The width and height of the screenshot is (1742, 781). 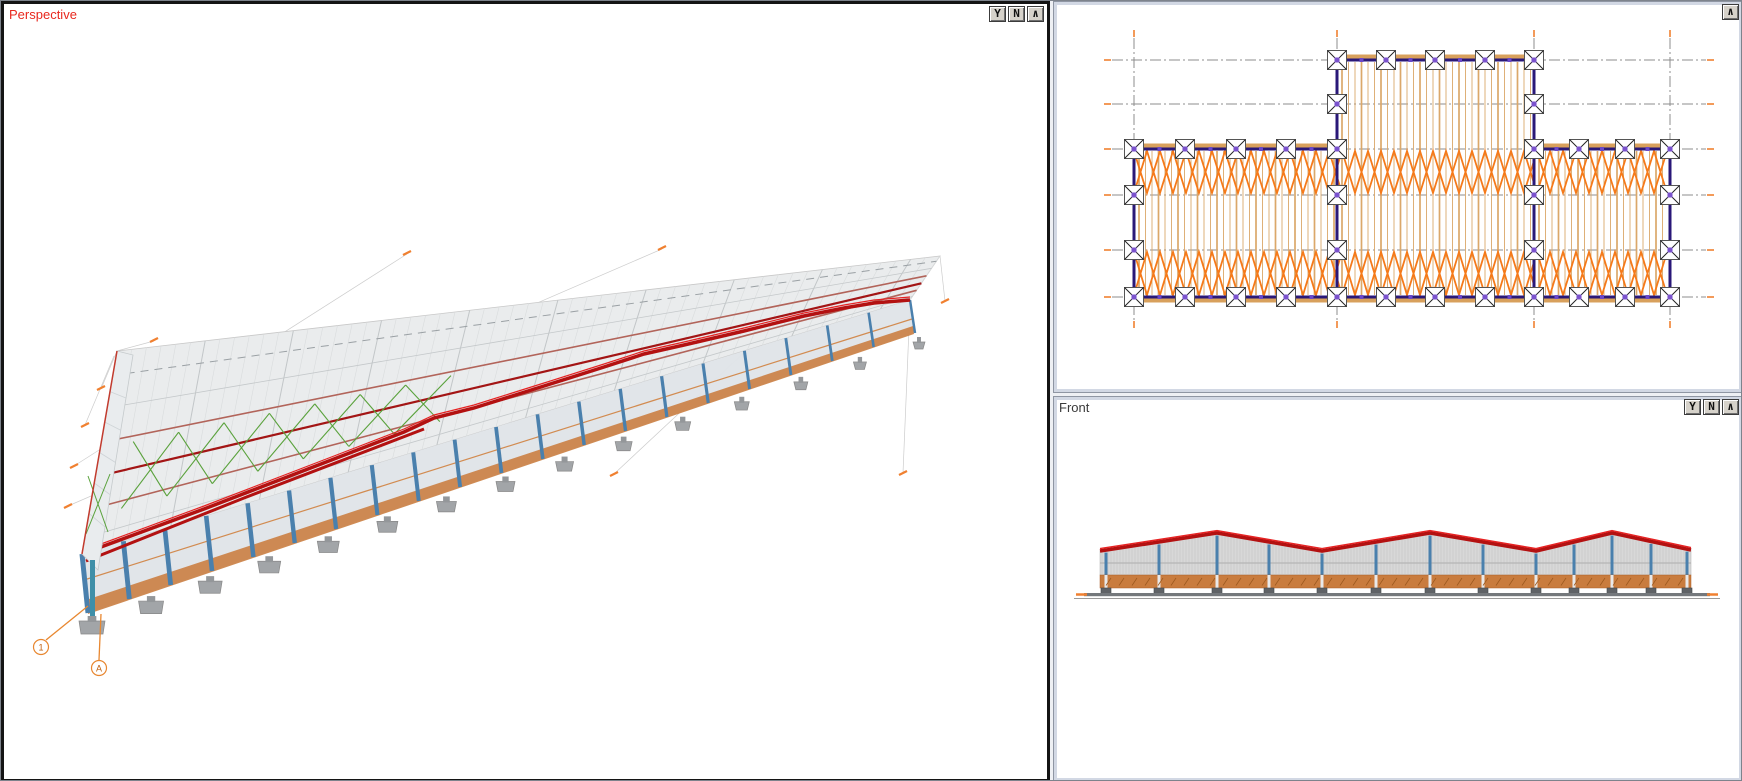 What do you see at coordinates (1397, 564) in the screenshot?
I see `front-drawing` at bounding box center [1397, 564].